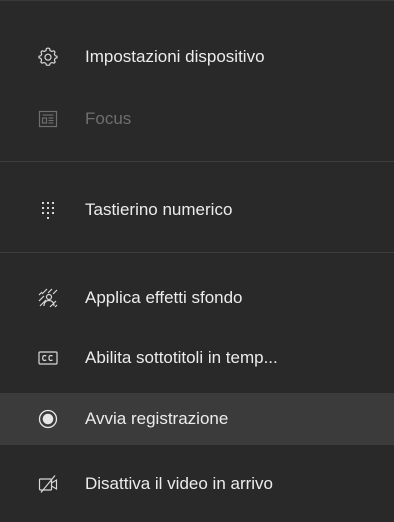  Describe the element at coordinates (108, 118) in the screenshot. I see `menu-item-label: Focus` at that location.